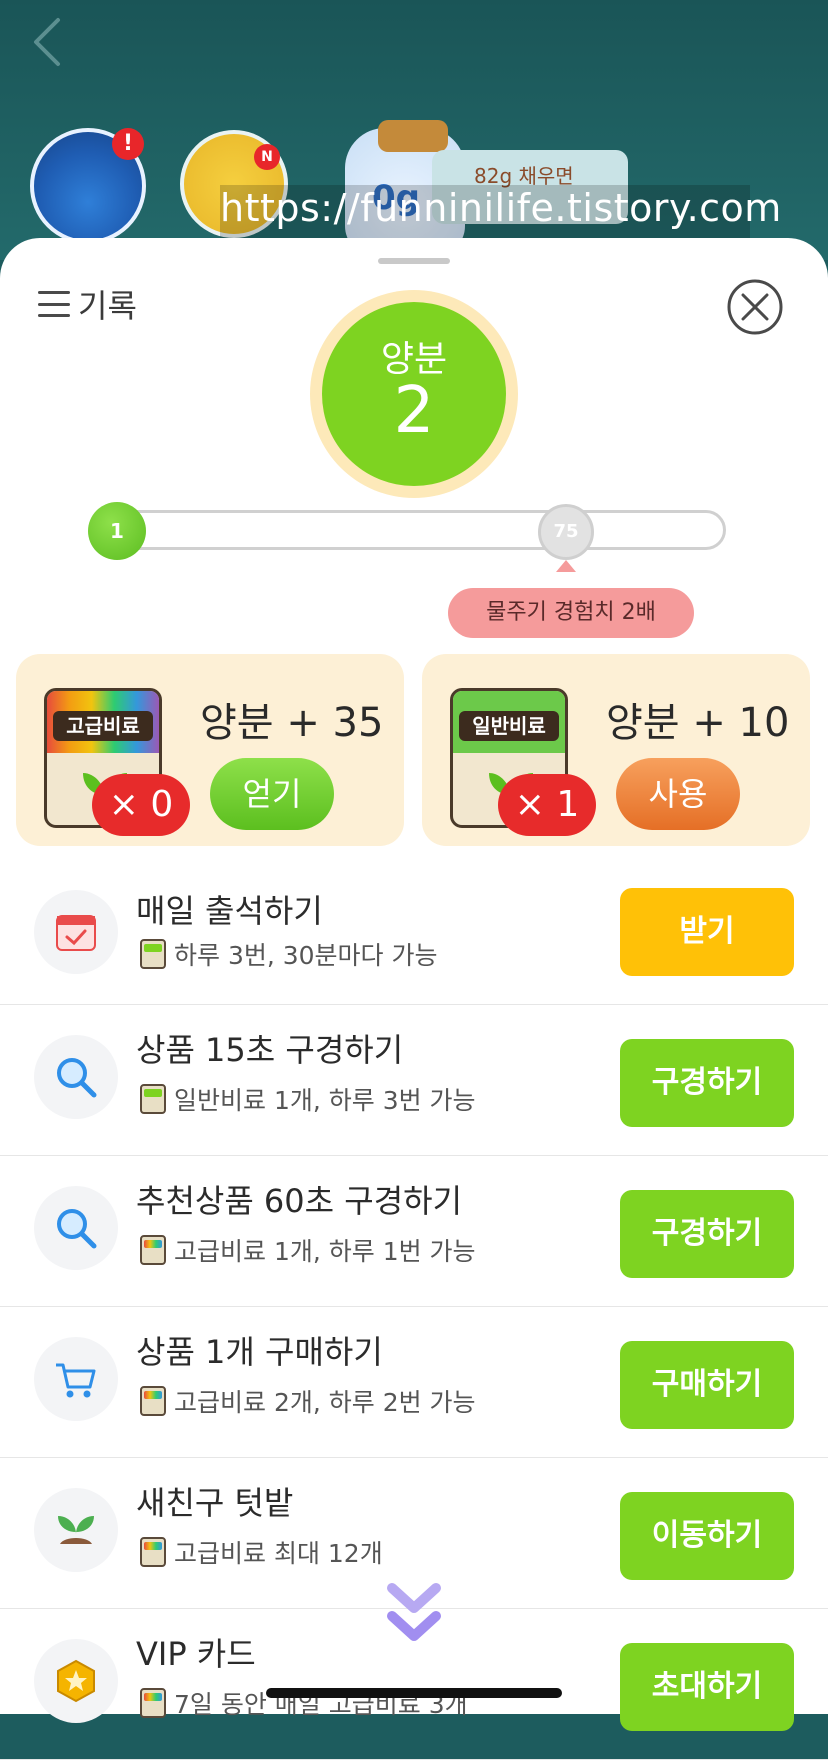 This screenshot has width=828, height=1760. I want to click on cart-icon, so click(76, 1379).